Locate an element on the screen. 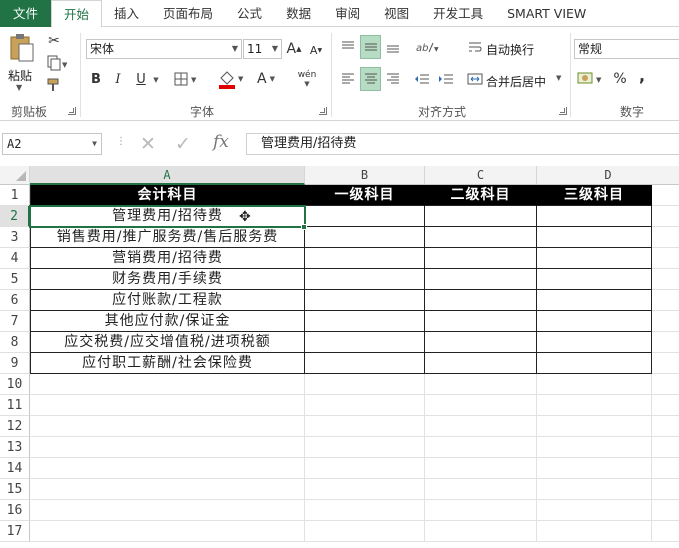 The width and height of the screenshot is (679, 548). row-header: 2 is located at coordinates (15, 216).